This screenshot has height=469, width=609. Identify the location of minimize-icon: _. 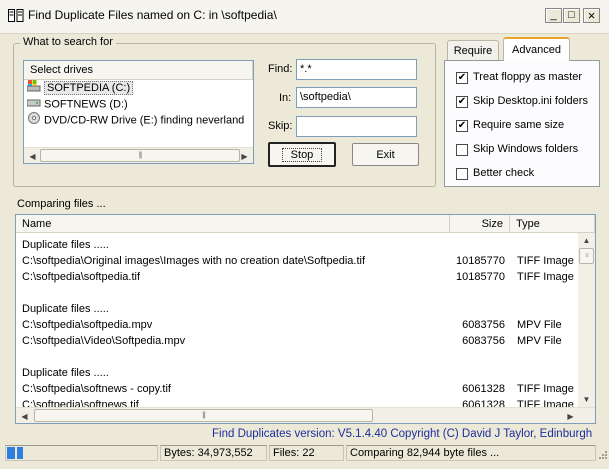
(553, 15).